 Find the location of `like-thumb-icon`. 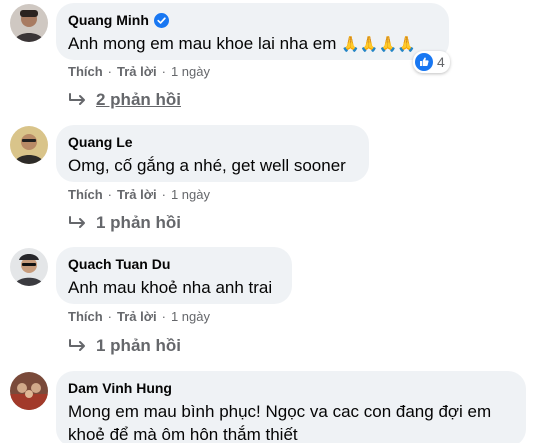

like-thumb-icon is located at coordinates (424, 62).